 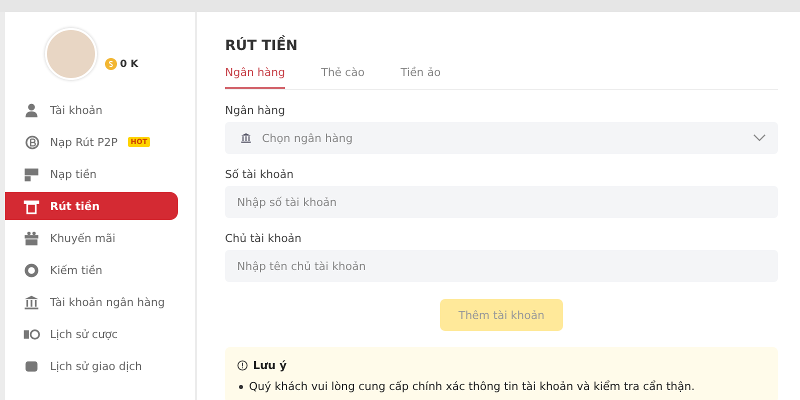 What do you see at coordinates (260, 174) in the screenshot?
I see `field-label: Số tài khoản` at bounding box center [260, 174].